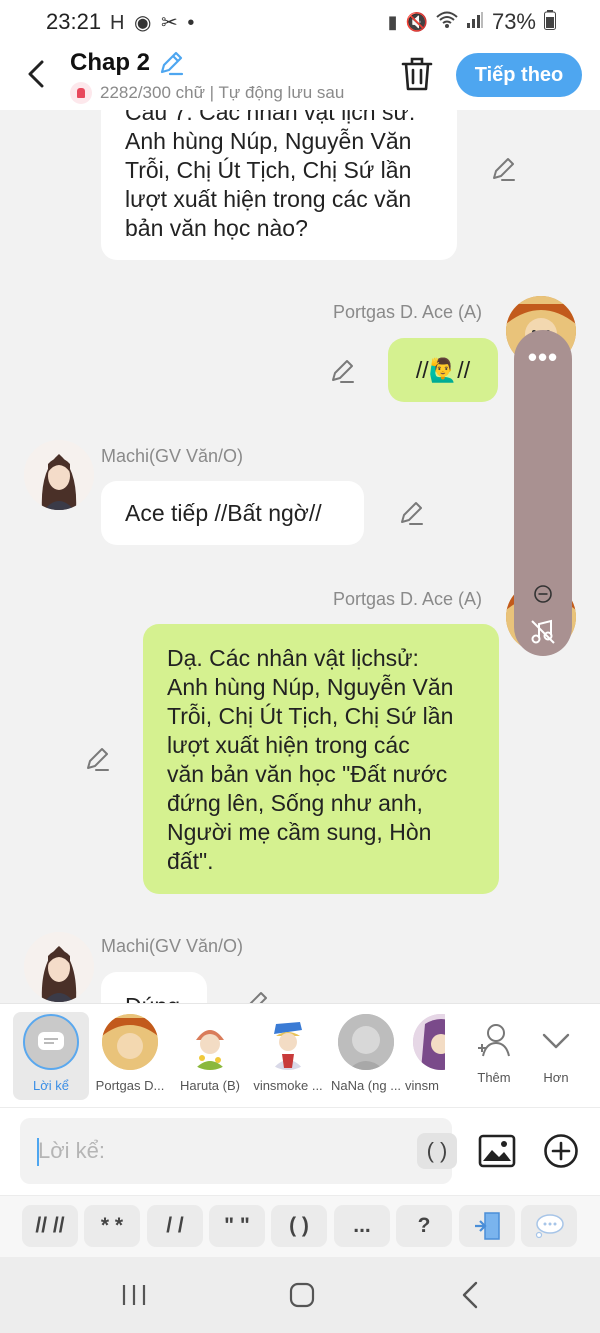 This screenshot has width=600, height=1333. Describe the element at coordinates (295, 803) in the screenshot. I see `message-line: đứng lên, Sống như anh,` at that location.